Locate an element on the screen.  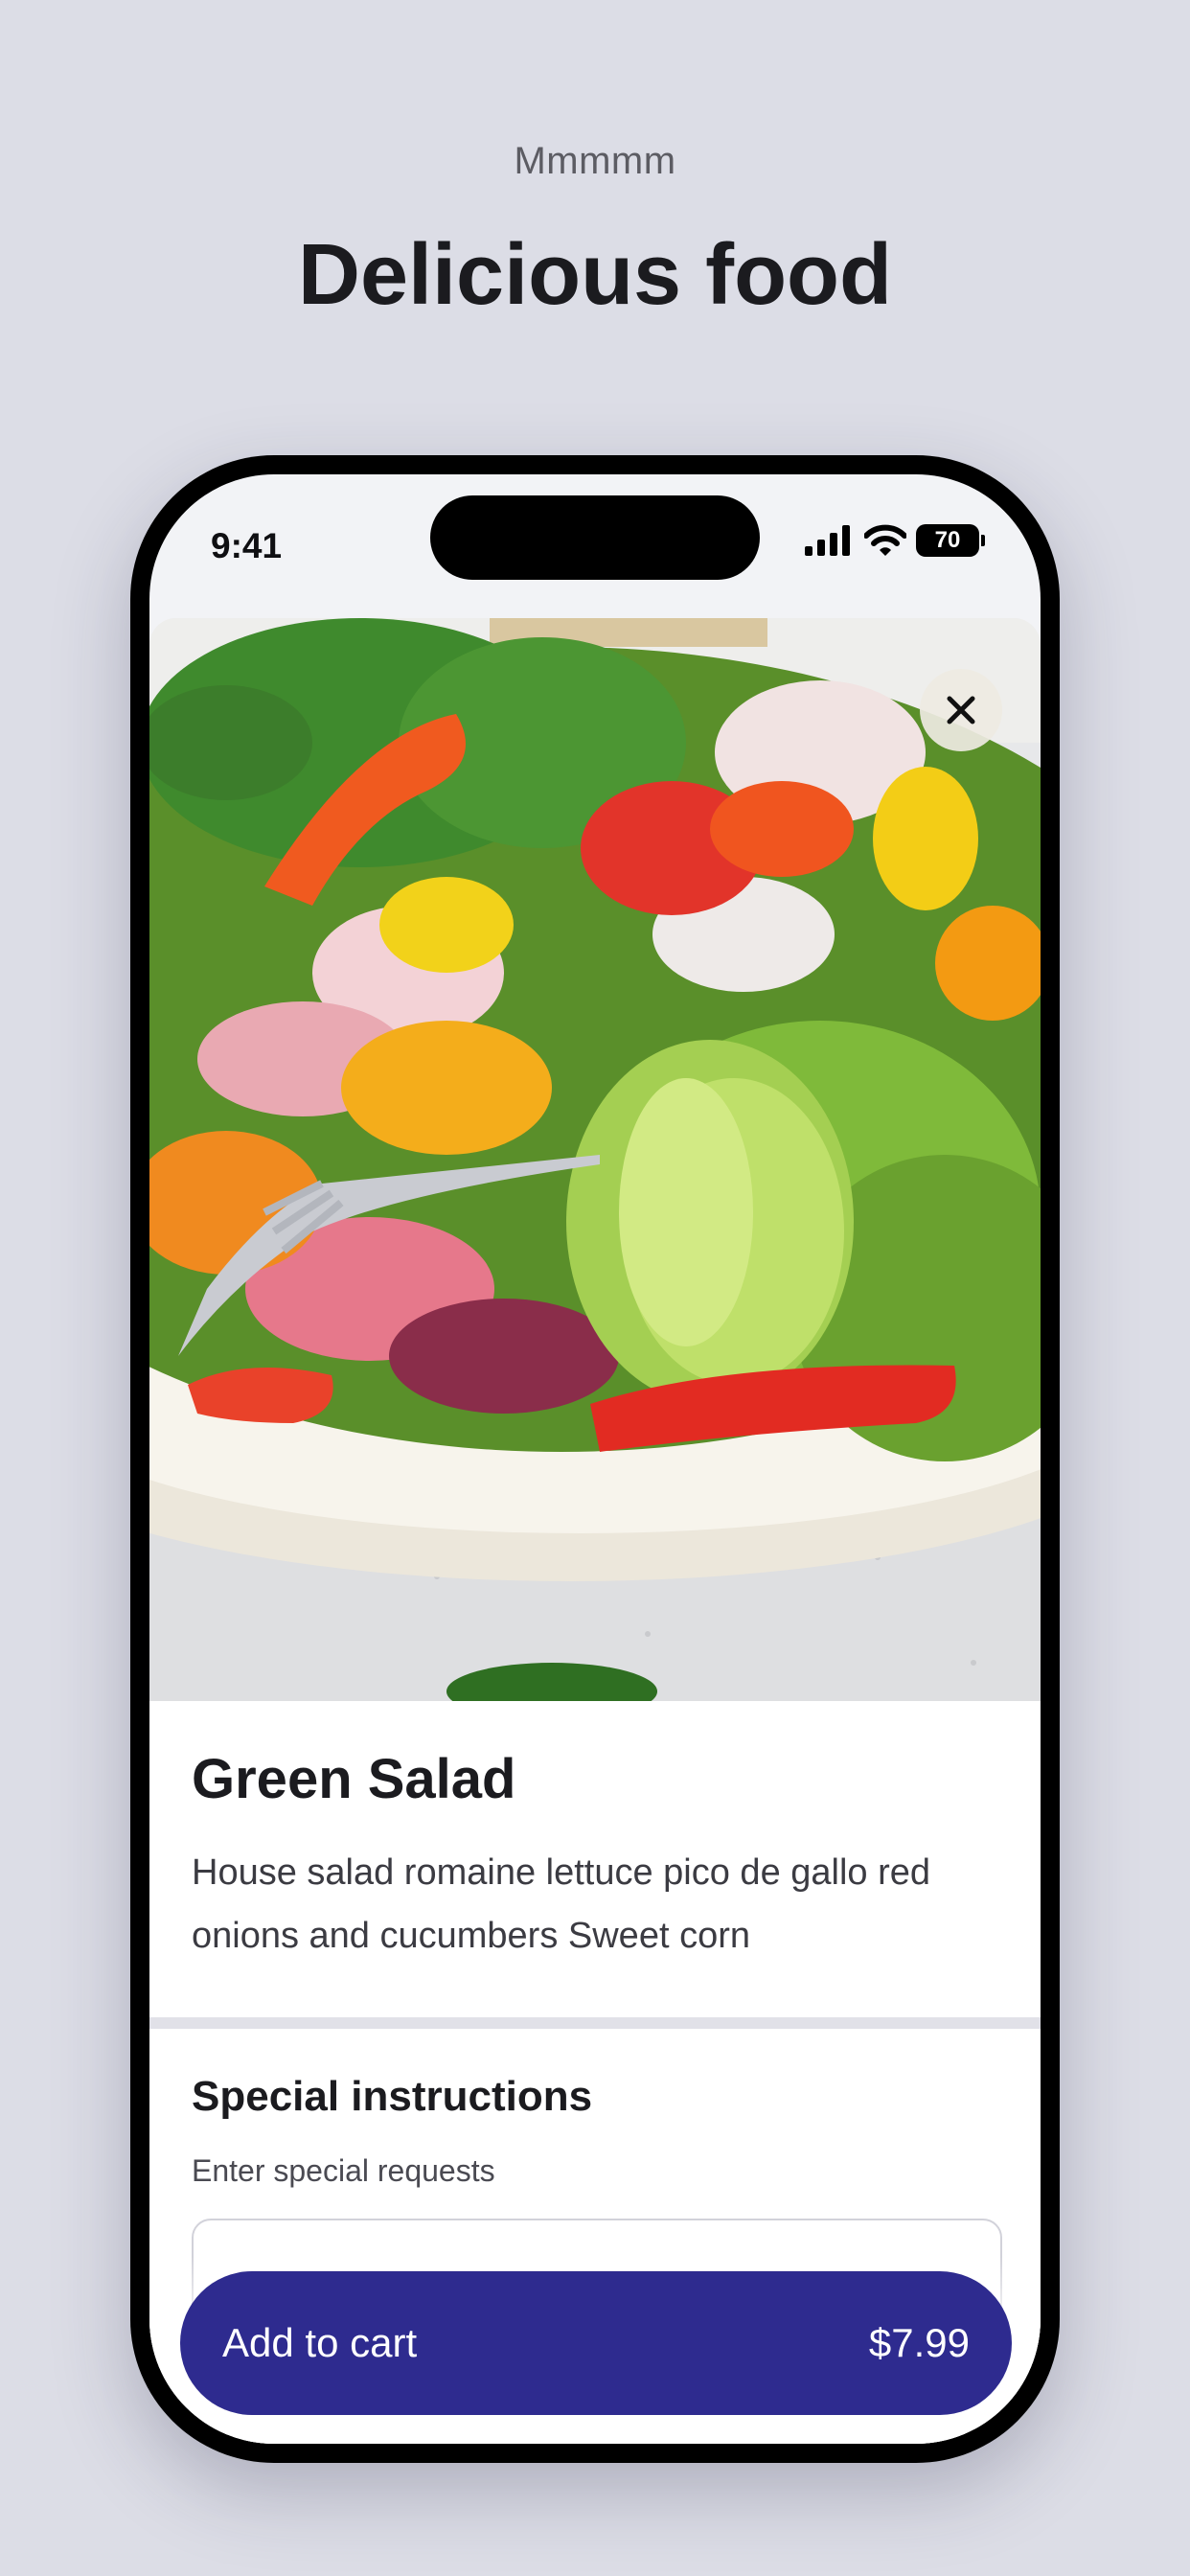
dynamic-island is located at coordinates (595, 537).